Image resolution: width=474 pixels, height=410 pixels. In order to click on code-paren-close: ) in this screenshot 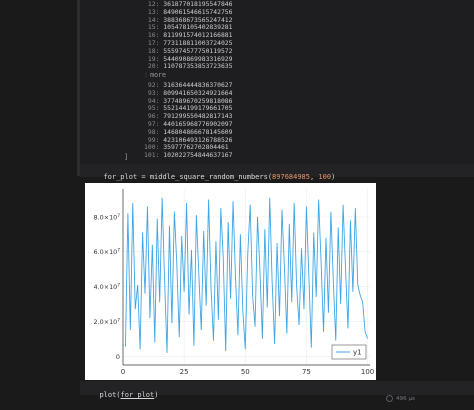, I will do `click(333, 177)`.